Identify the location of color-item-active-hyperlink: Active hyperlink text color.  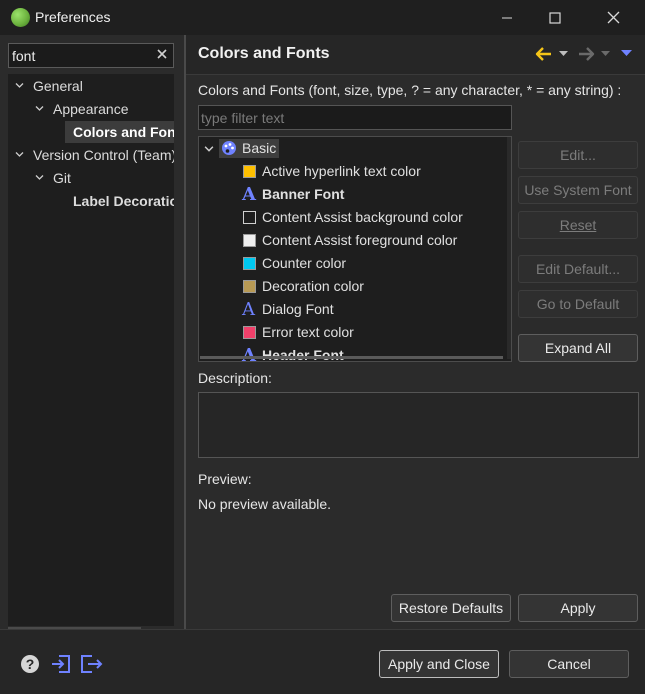
(355, 171).